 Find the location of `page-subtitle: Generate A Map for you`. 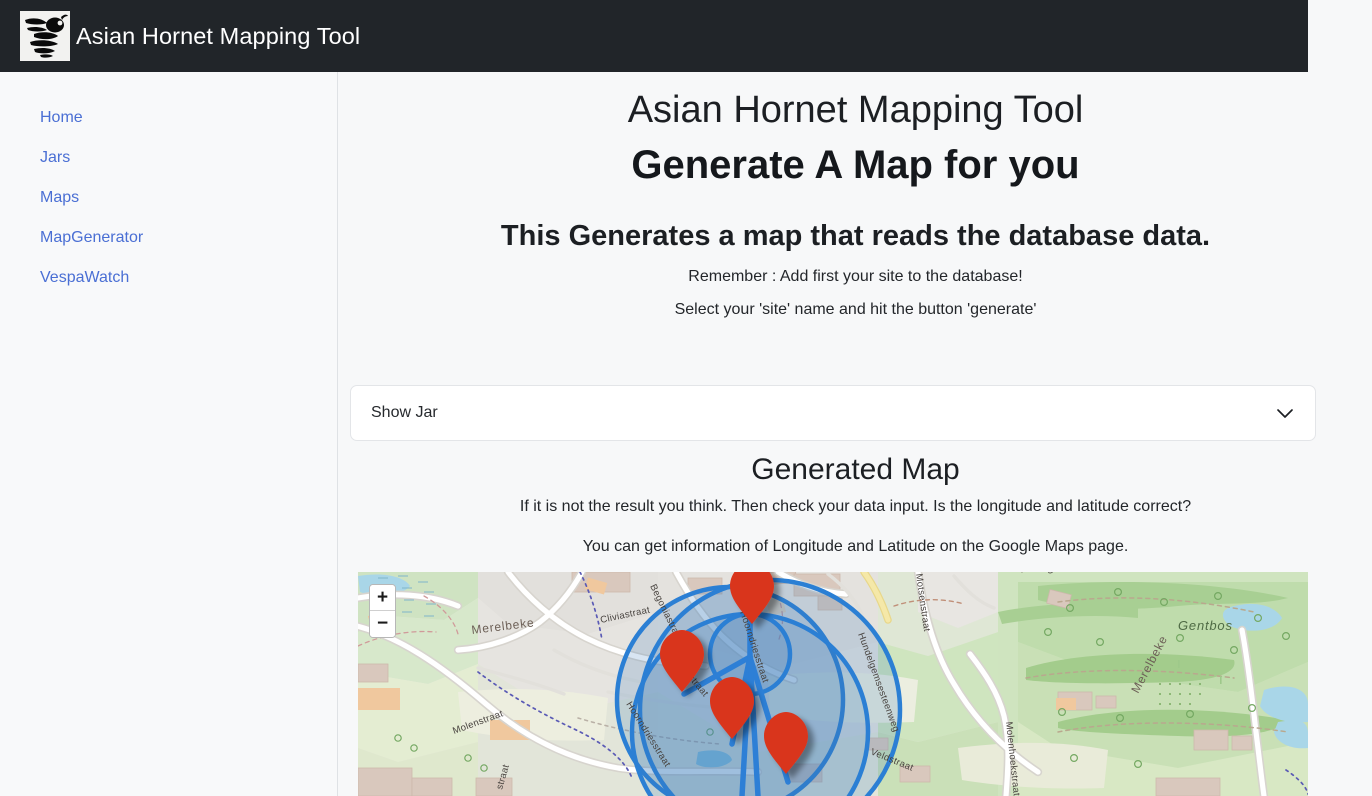

page-subtitle: Generate A Map for you is located at coordinates (855, 165).